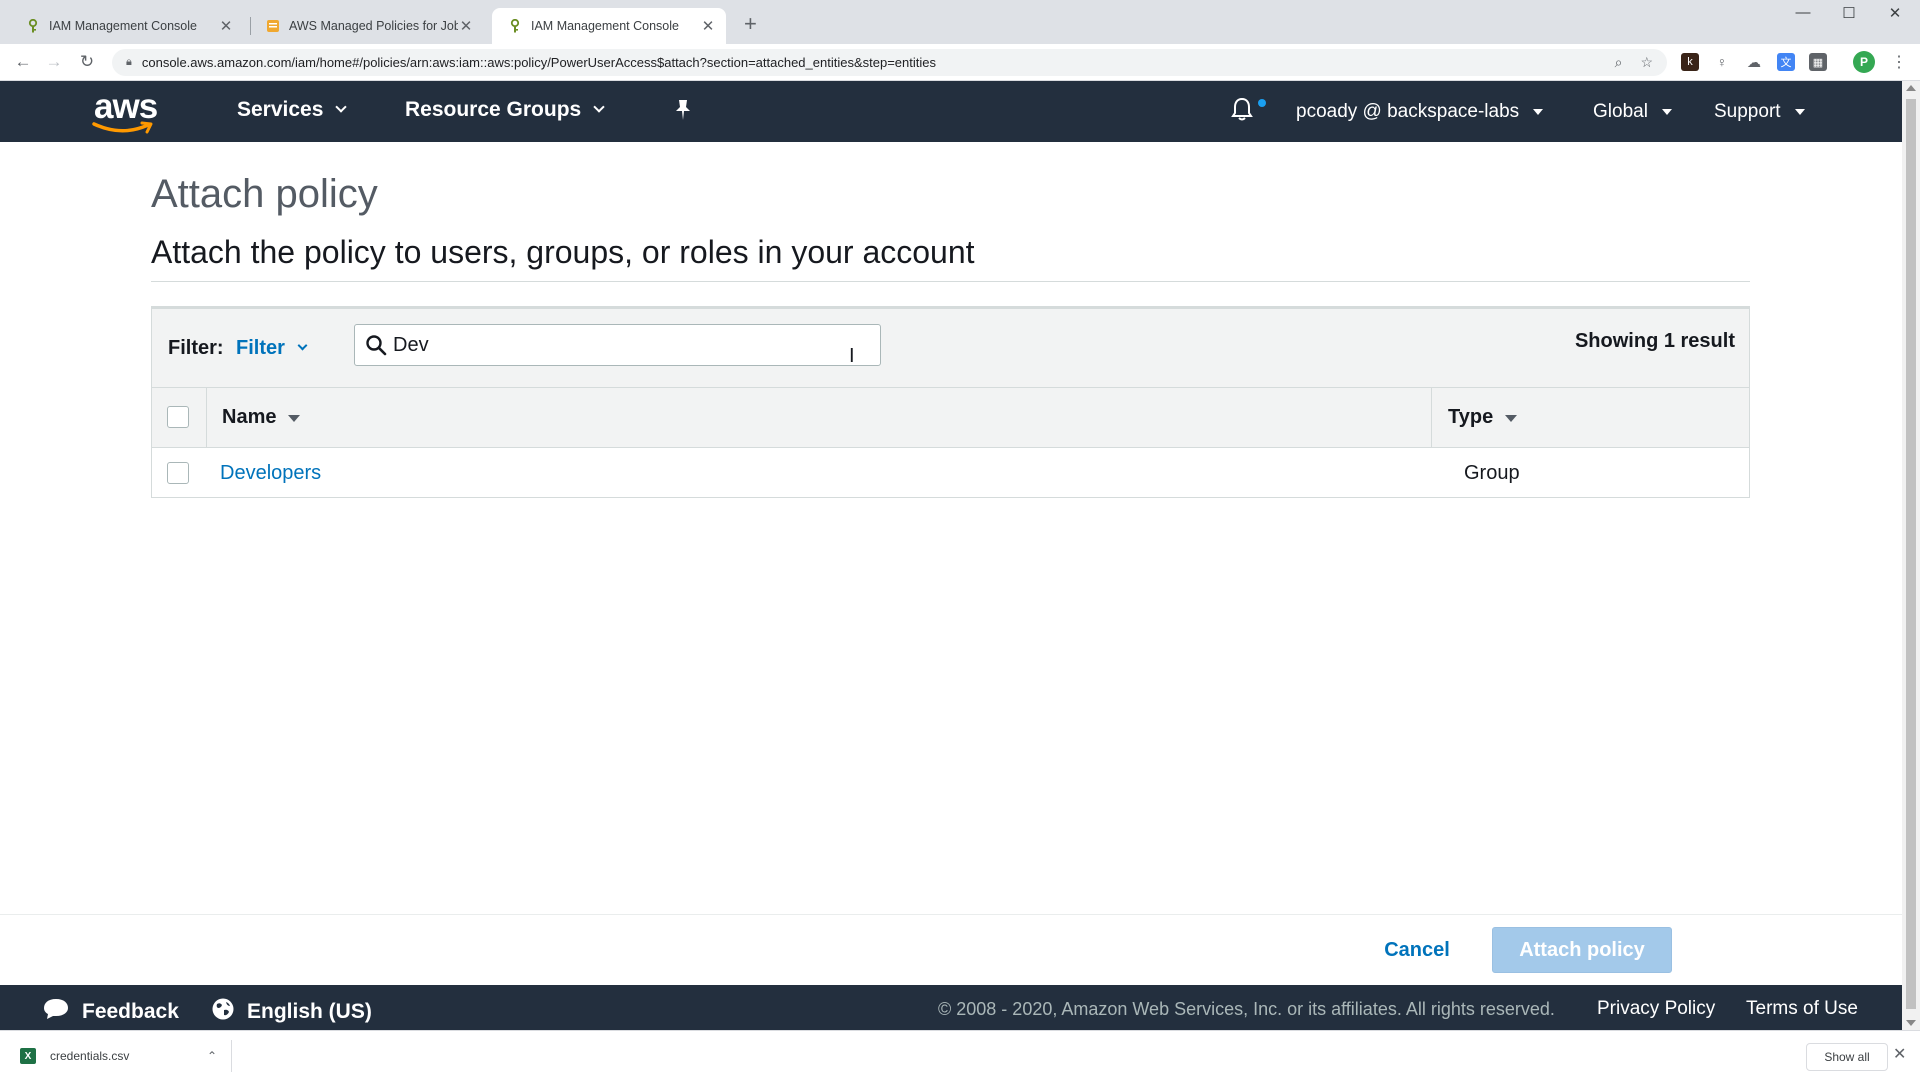 The width and height of the screenshot is (1920, 1080). What do you see at coordinates (1786, 62) in the screenshot?
I see `translate-extension-icon: 文` at bounding box center [1786, 62].